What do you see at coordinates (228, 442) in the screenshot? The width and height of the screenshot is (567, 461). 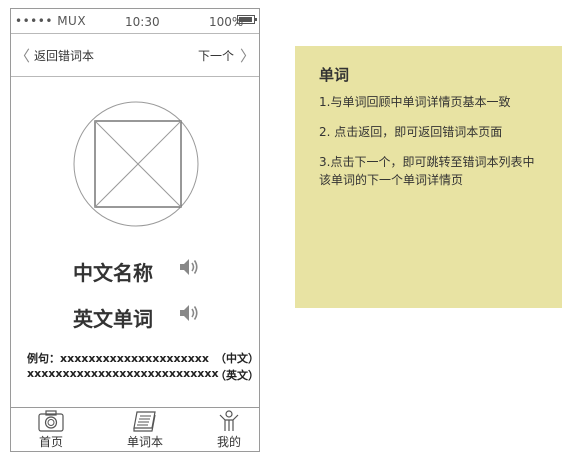 I see `tab-mine-label: 我的` at bounding box center [228, 442].